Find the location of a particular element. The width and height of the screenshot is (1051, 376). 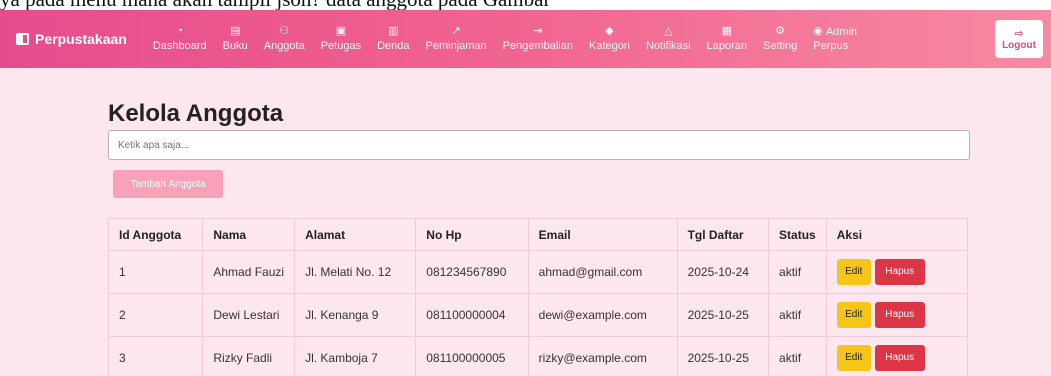

nav-item-label: Pengembalian is located at coordinates (537, 46).